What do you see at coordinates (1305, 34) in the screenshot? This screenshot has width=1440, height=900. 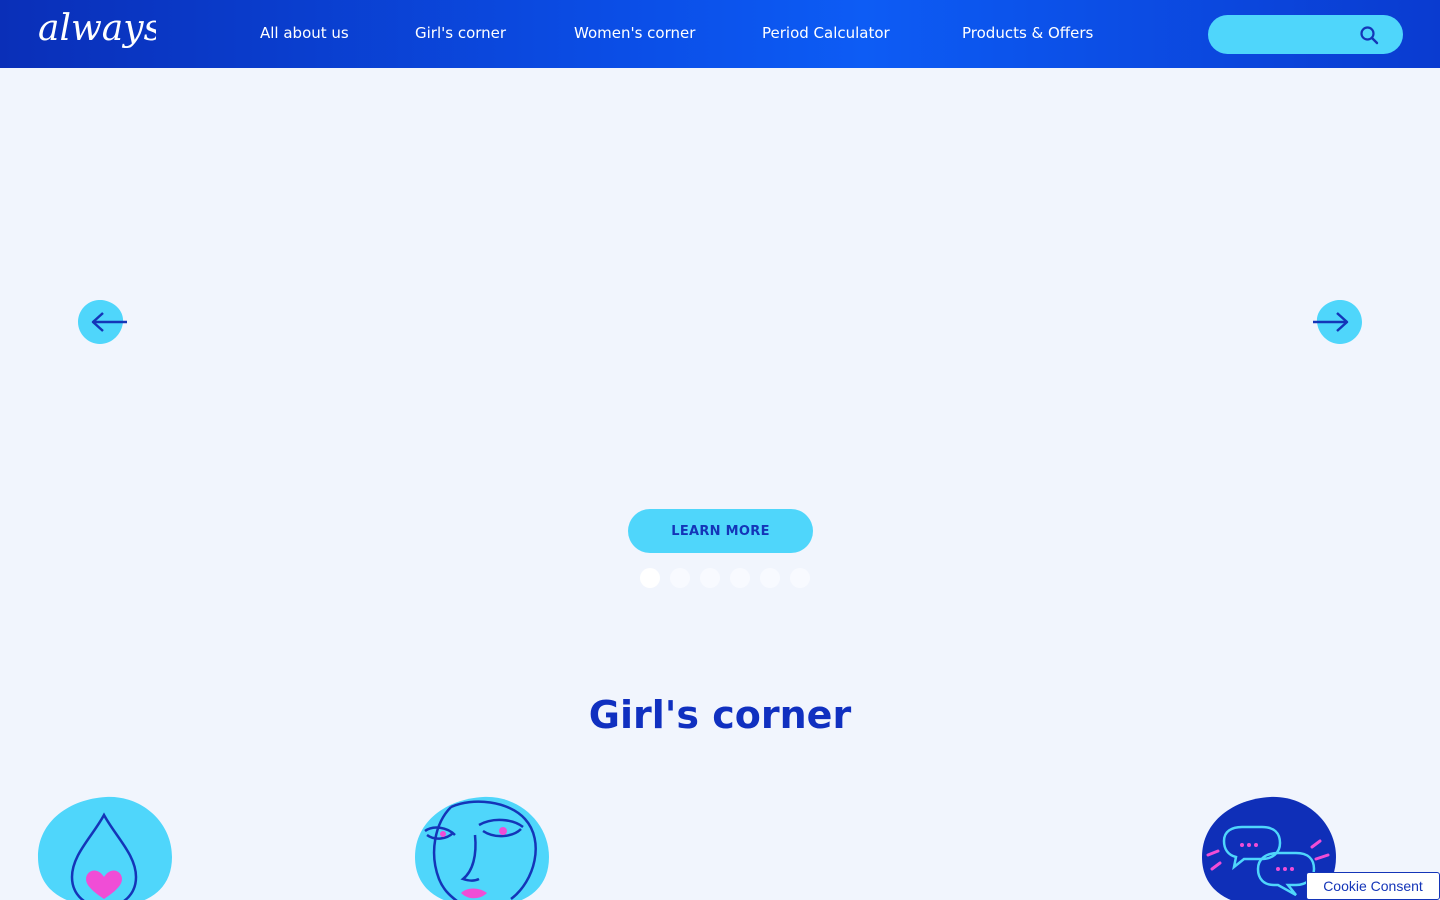 I see `search-input` at bounding box center [1305, 34].